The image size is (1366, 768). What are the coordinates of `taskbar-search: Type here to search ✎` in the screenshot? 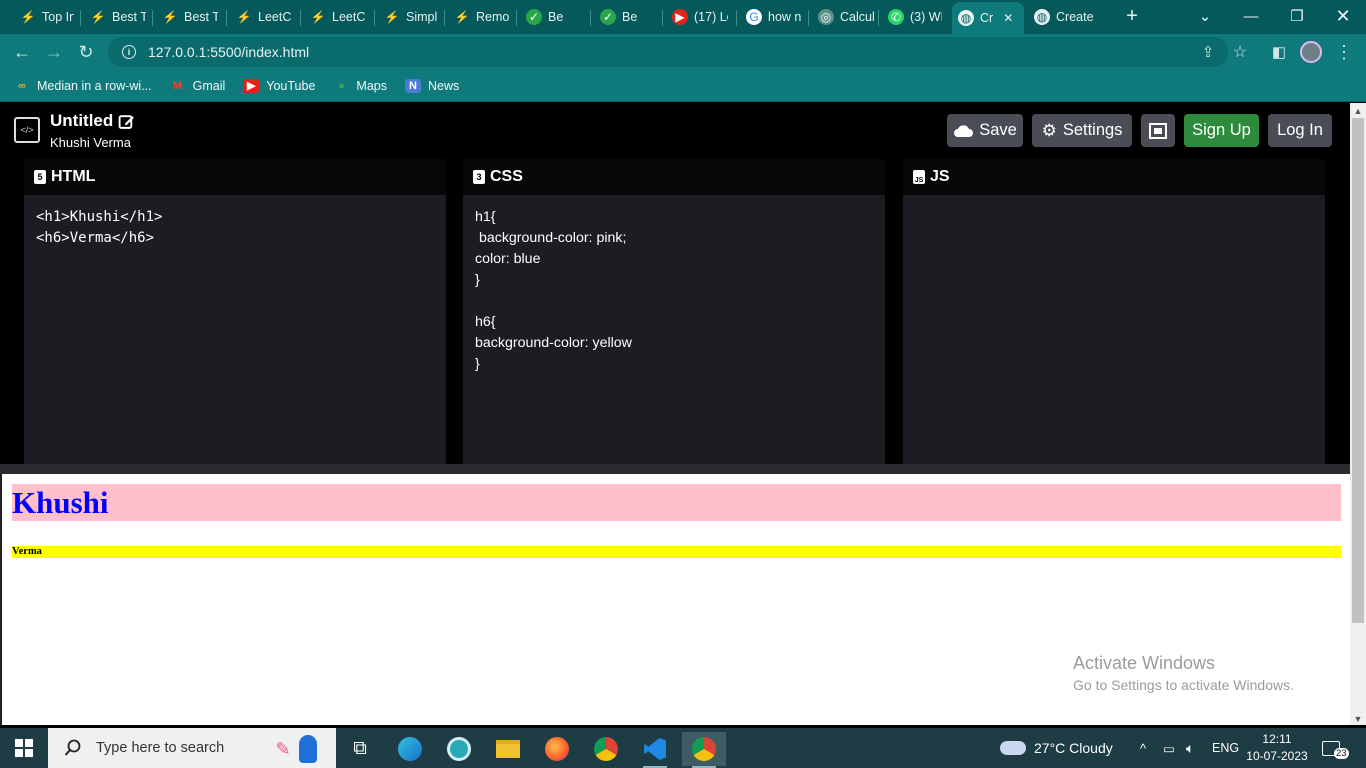 It's located at (192, 748).